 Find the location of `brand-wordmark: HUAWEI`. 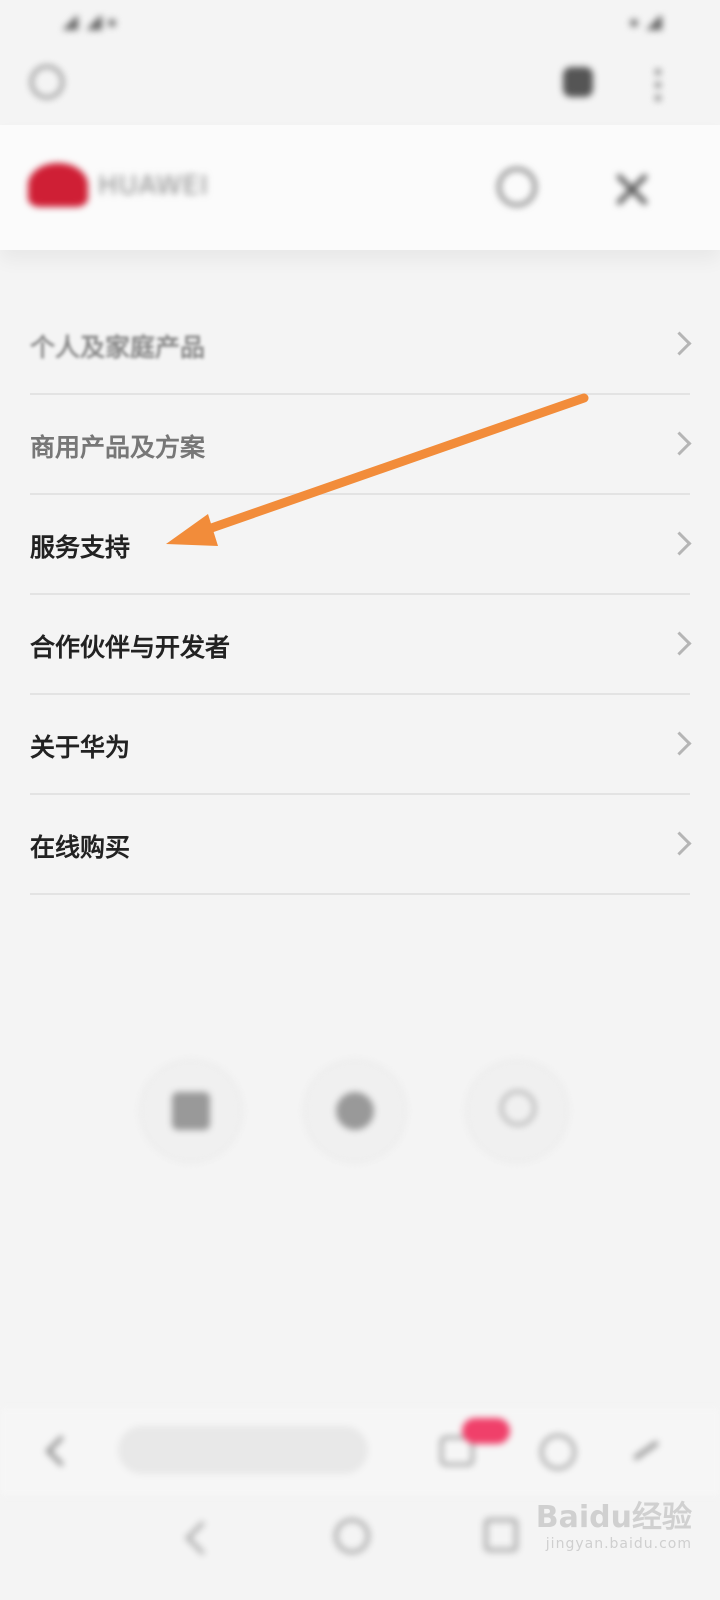

brand-wordmark: HUAWEI is located at coordinates (153, 186).